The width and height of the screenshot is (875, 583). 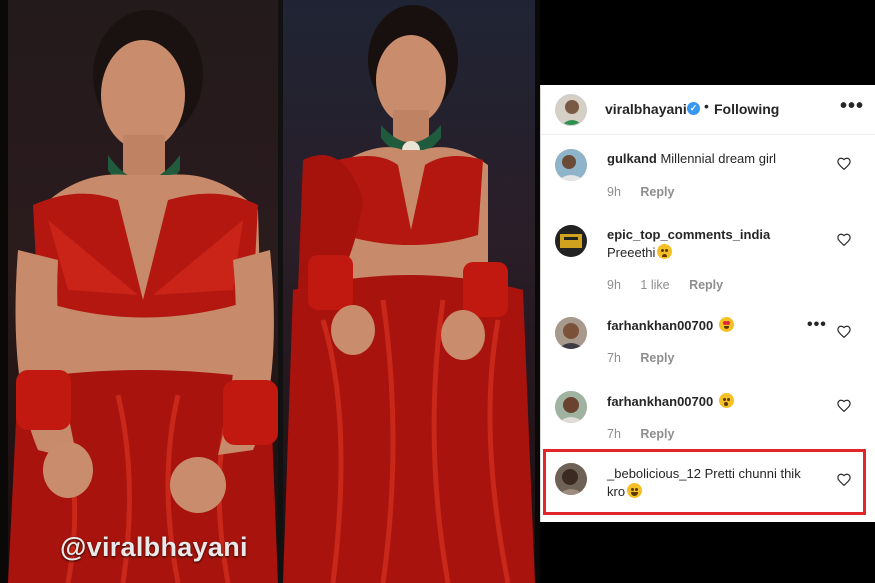 I want to click on top-black-bar, so click(x=707, y=42).